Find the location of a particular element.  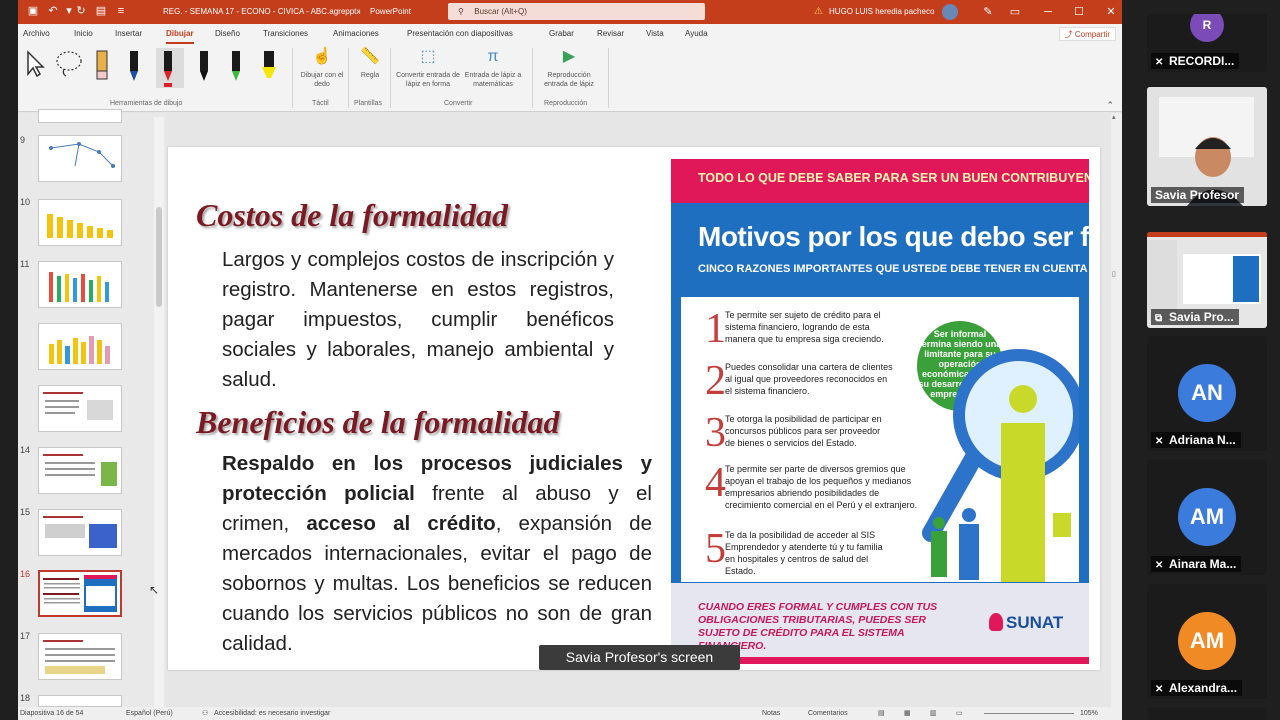

heading-costos: Costos de la formalidad is located at coordinates (352, 215).